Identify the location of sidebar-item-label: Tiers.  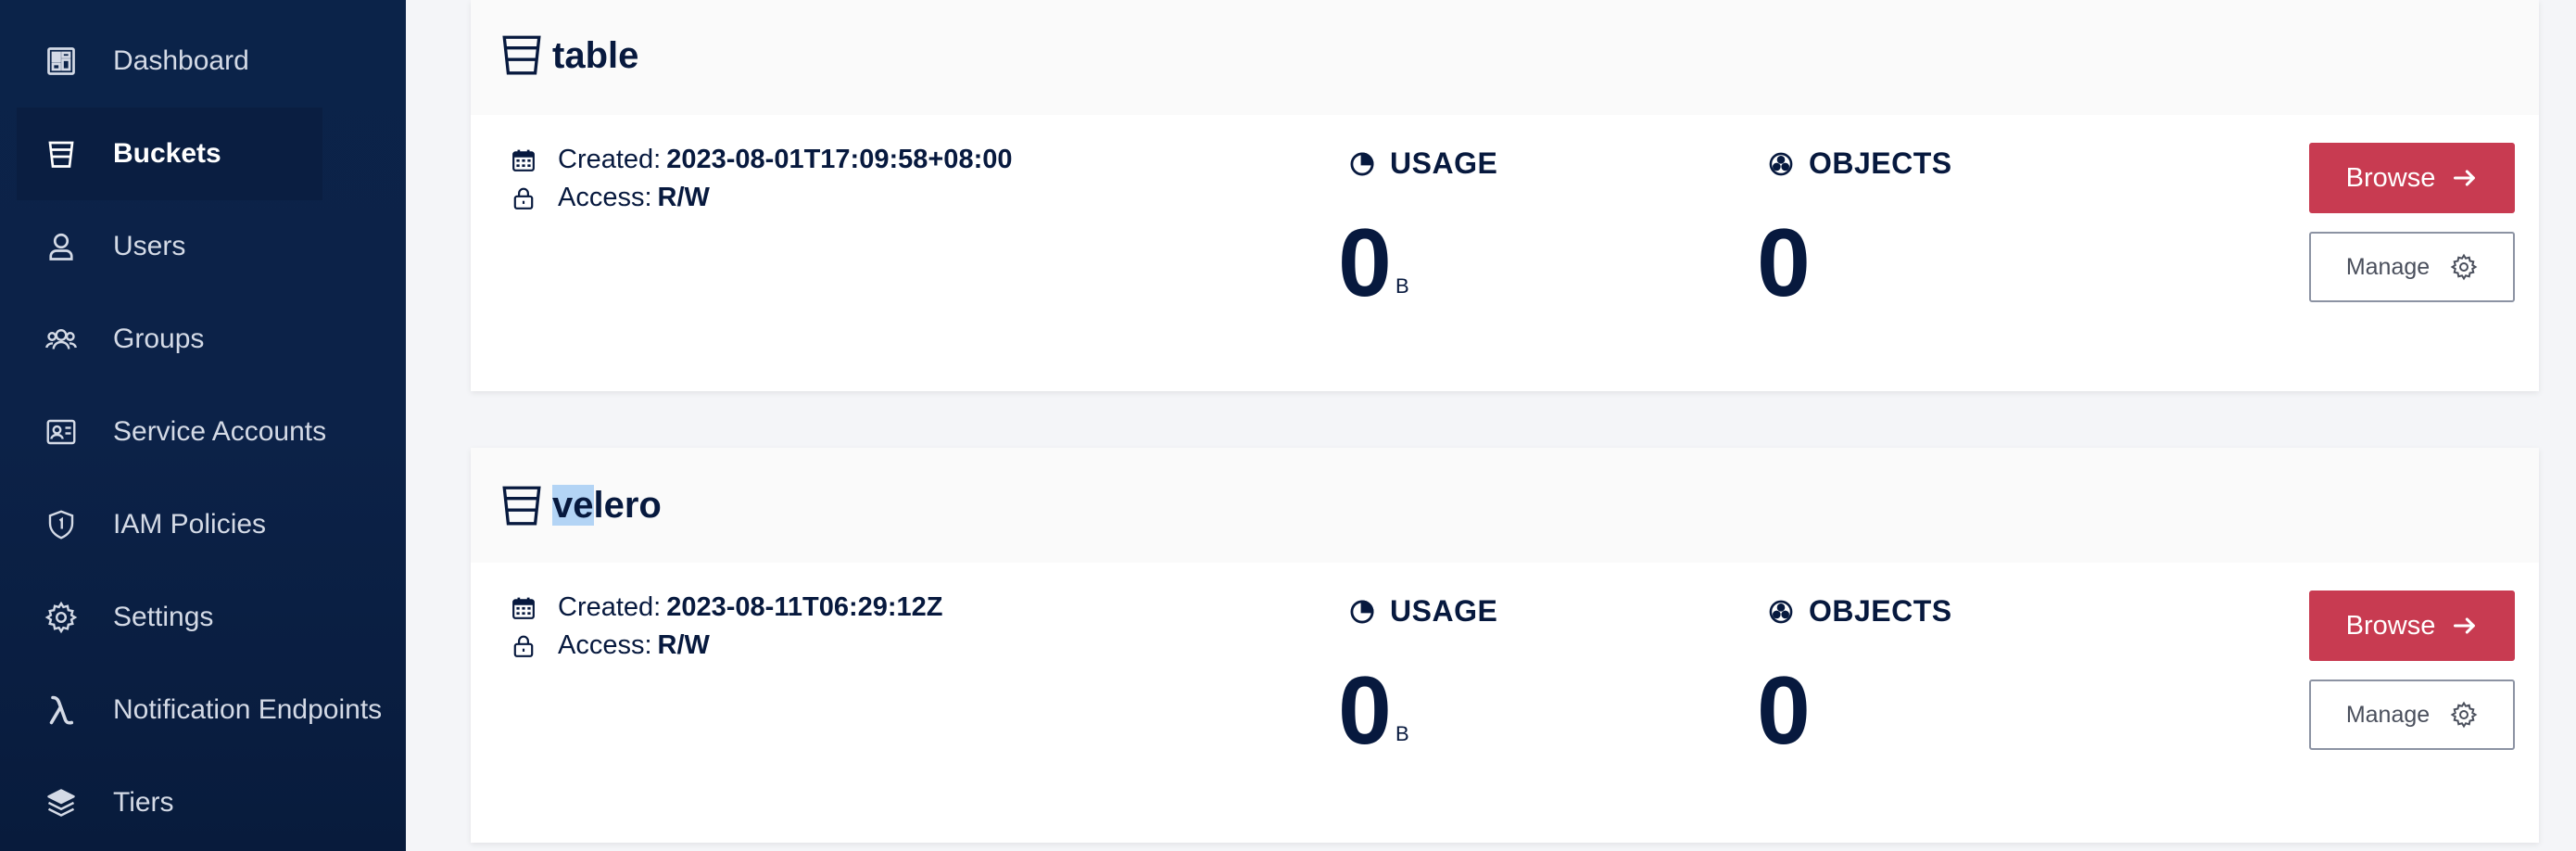
(143, 802).